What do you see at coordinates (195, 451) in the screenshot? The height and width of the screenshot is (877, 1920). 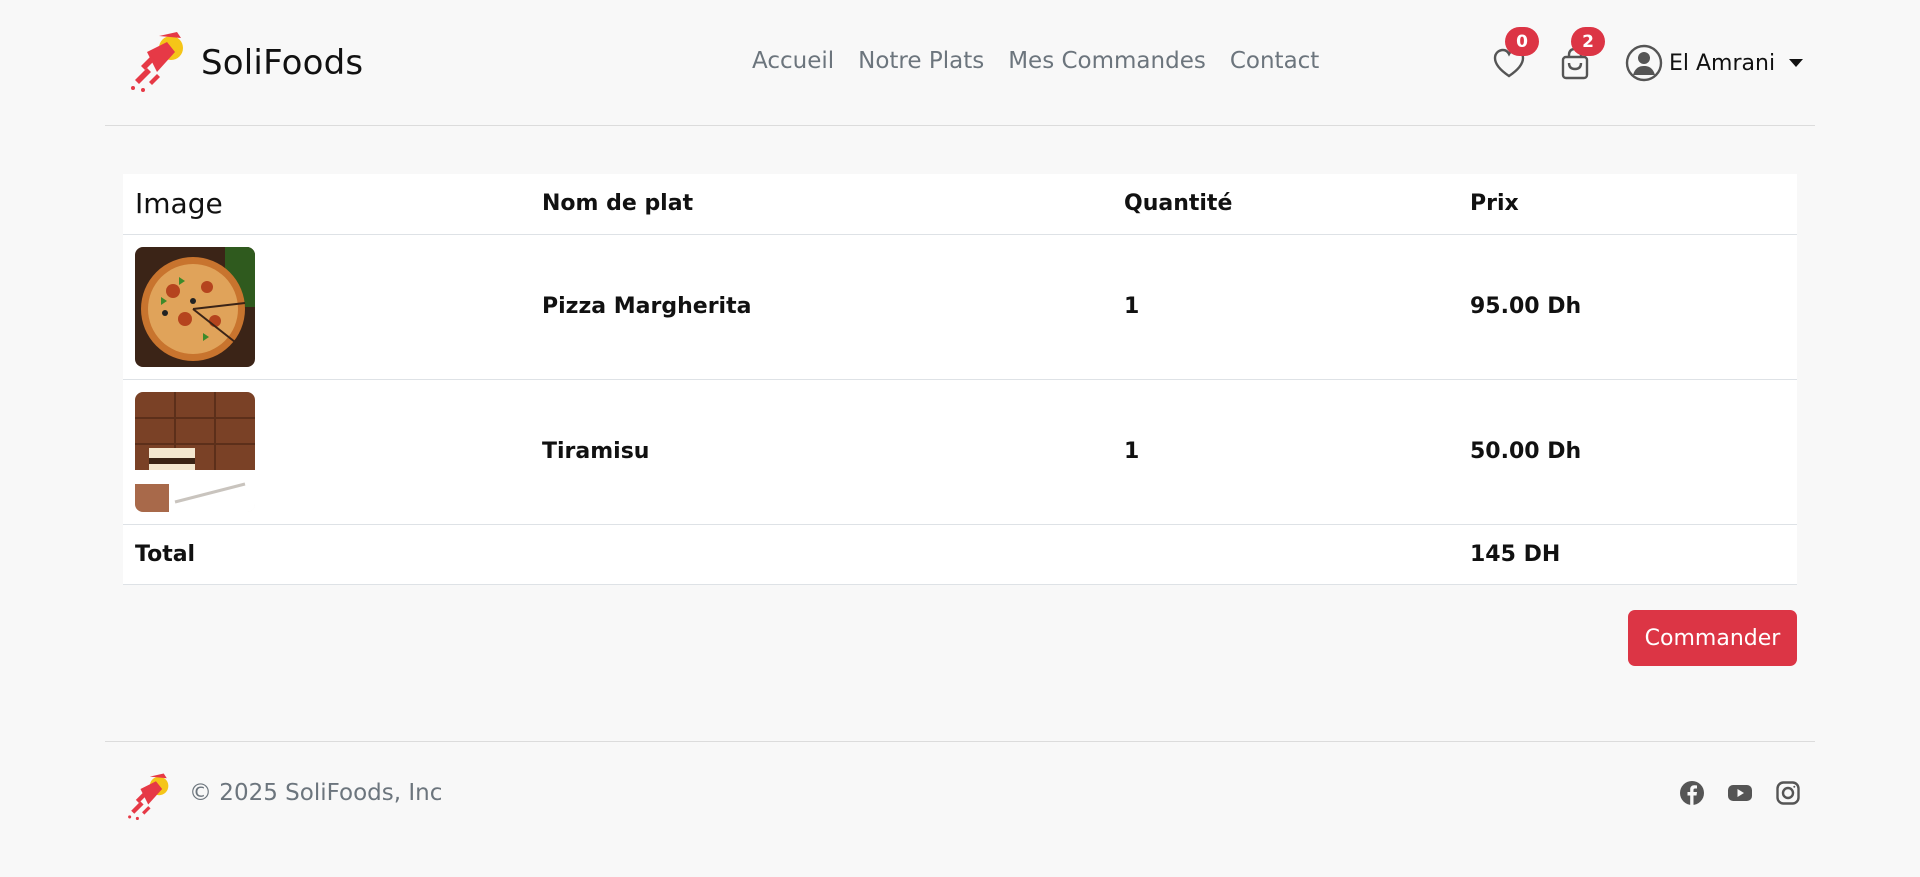 I see `tiramisu-image` at bounding box center [195, 451].